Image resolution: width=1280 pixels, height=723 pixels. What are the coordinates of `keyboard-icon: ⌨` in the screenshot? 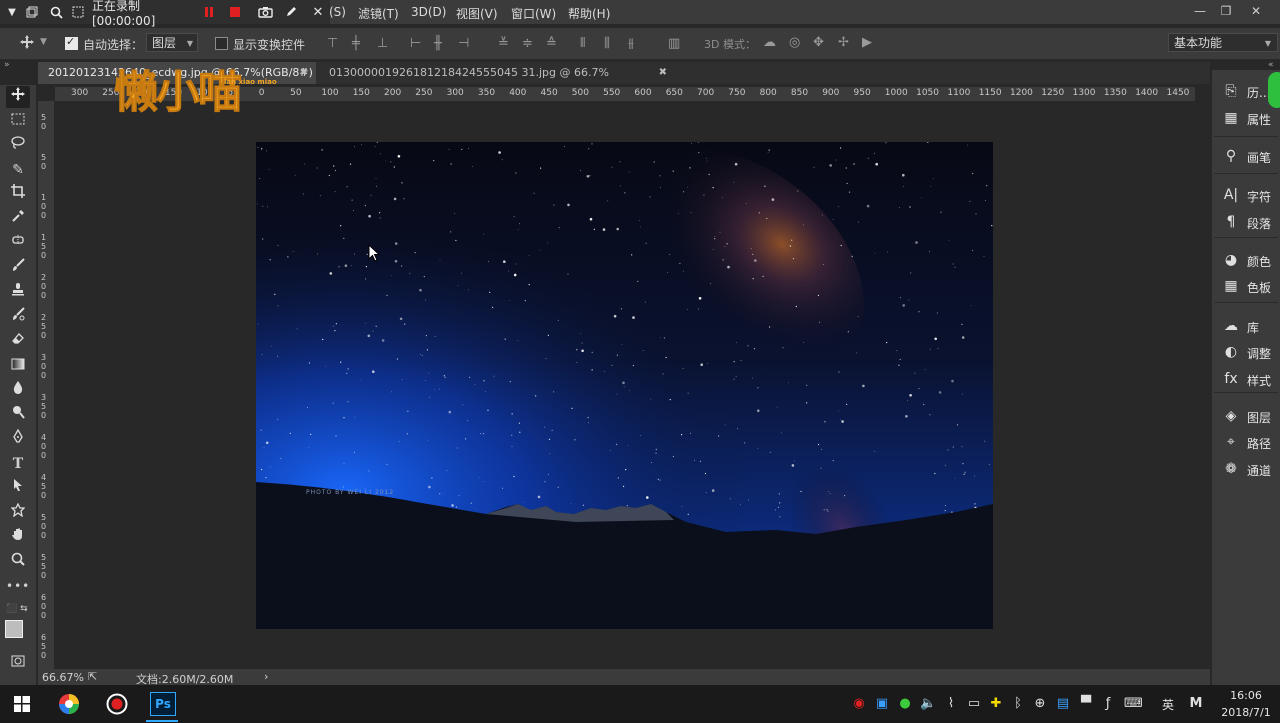 It's located at (1133, 703).